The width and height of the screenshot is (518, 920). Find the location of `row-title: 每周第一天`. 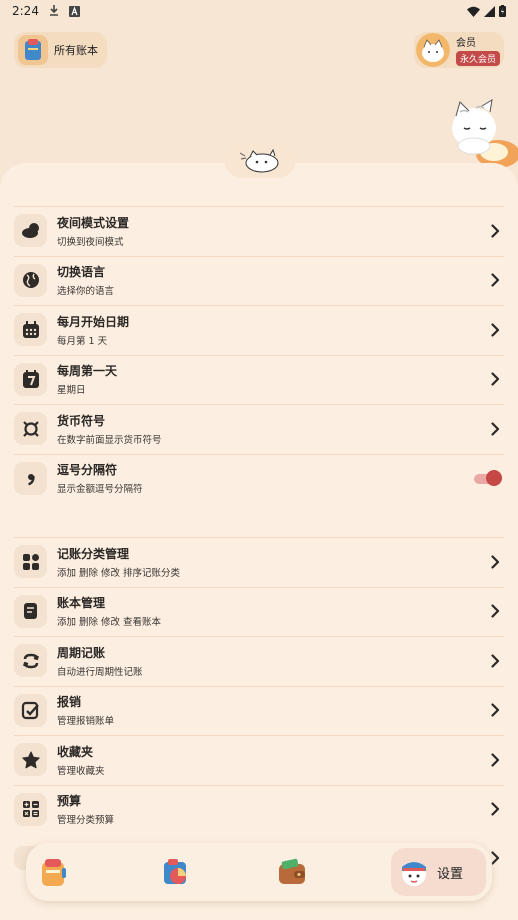

row-title: 每周第一天 is located at coordinates (87, 371).